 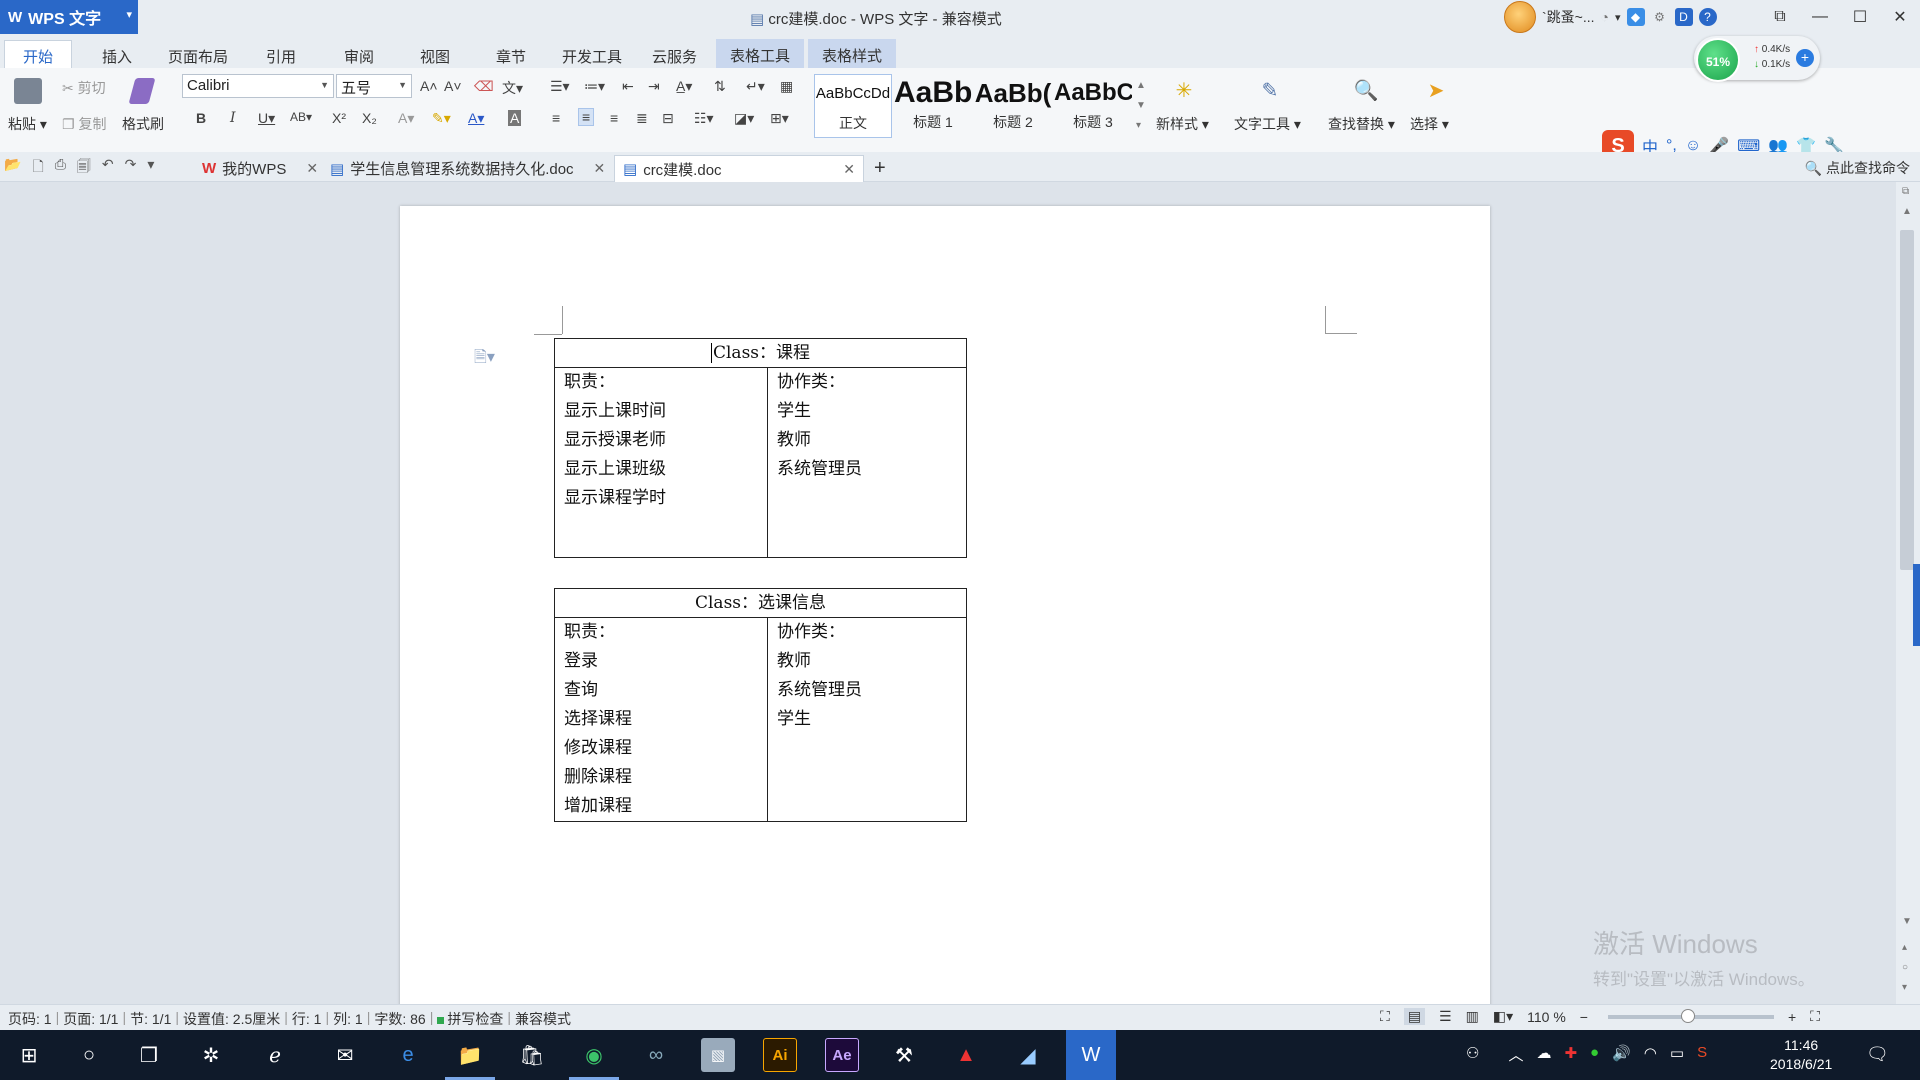 I want to click on format-painter-button: 格式刷, so click(x=143, y=124).